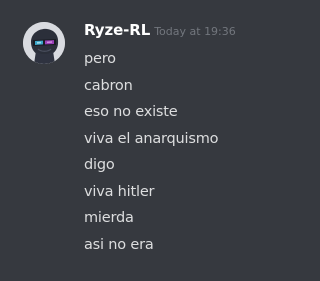  I want to click on avatar-image, so click(44, 43).